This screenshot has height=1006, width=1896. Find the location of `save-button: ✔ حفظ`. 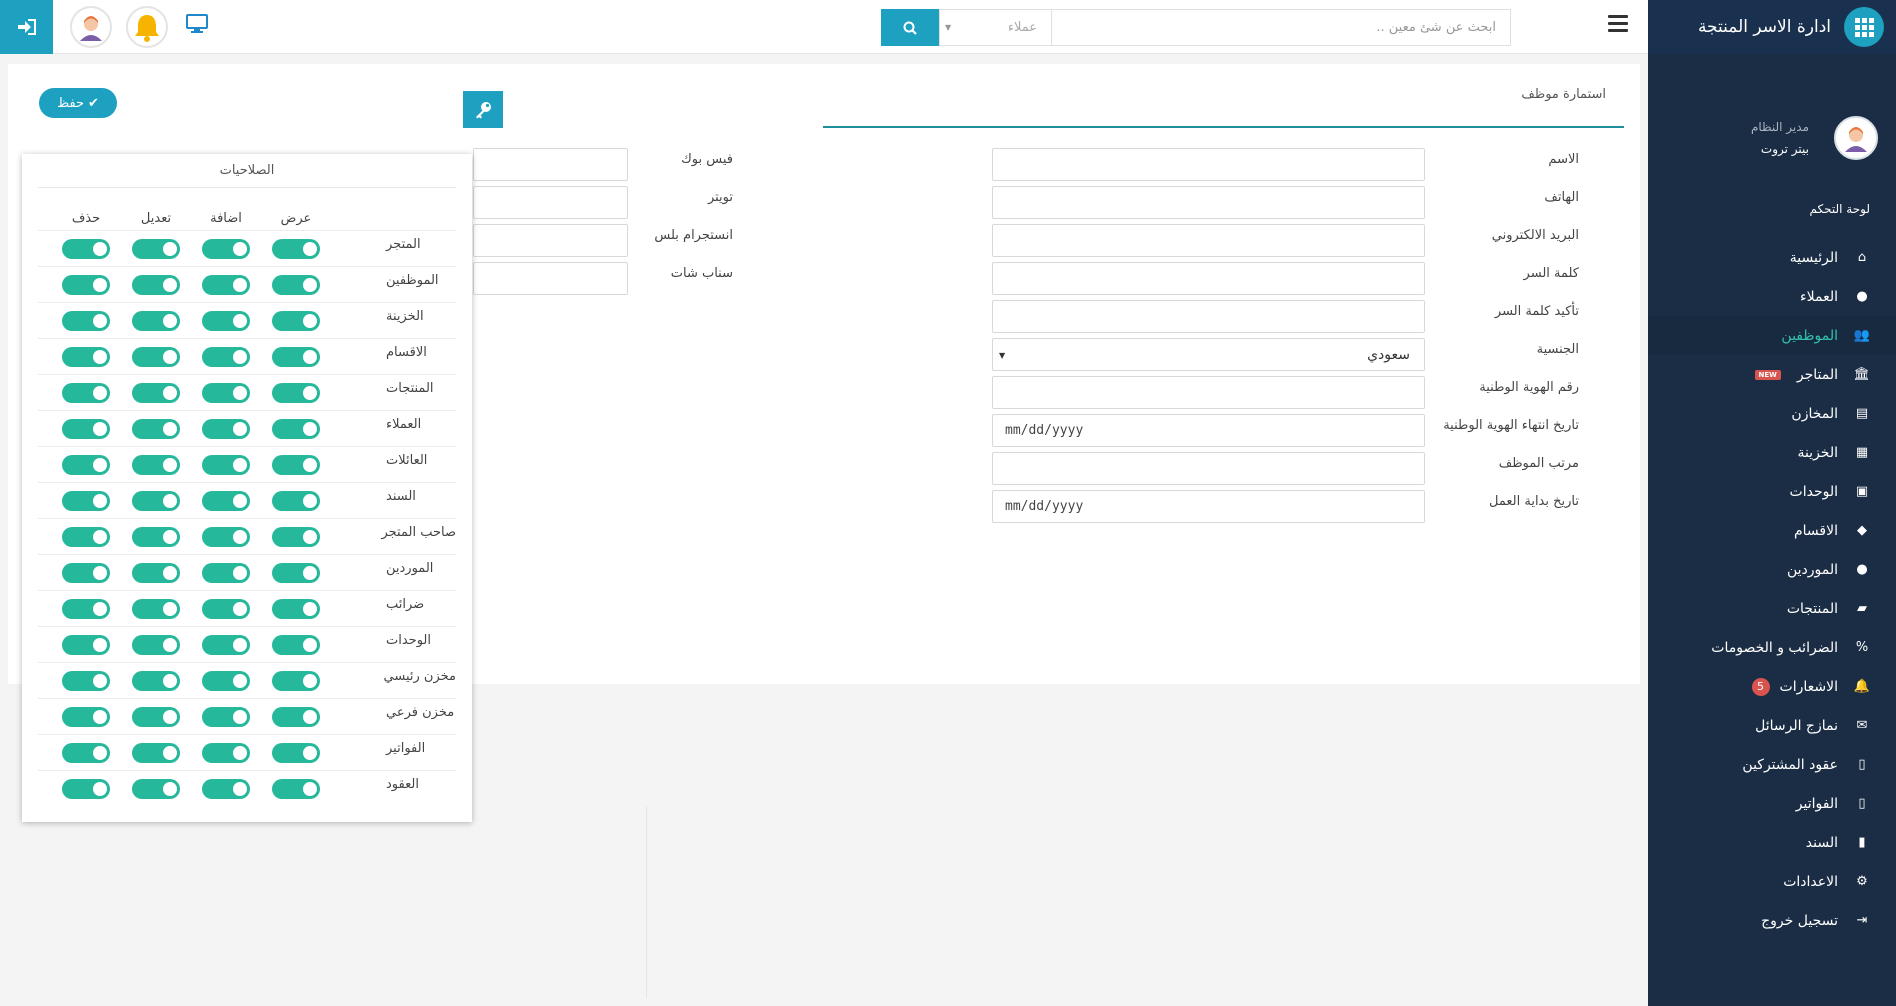

save-button: ✔ حفظ is located at coordinates (78, 103).